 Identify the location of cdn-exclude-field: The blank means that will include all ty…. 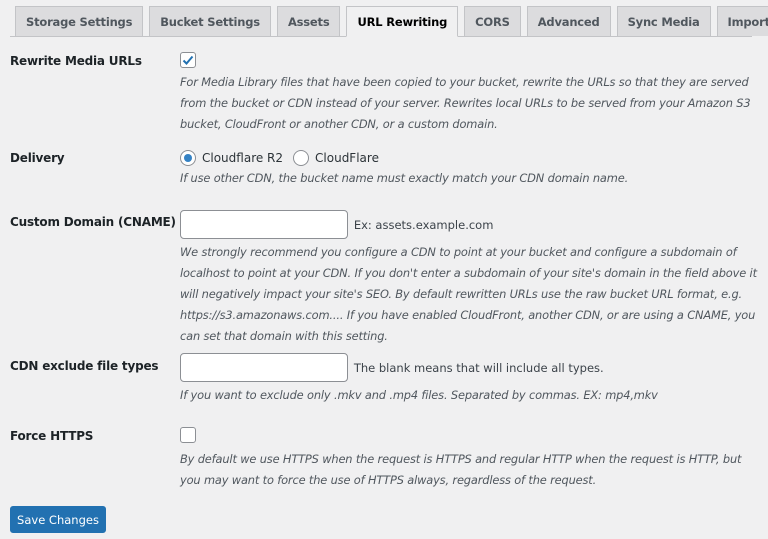
(469, 379).